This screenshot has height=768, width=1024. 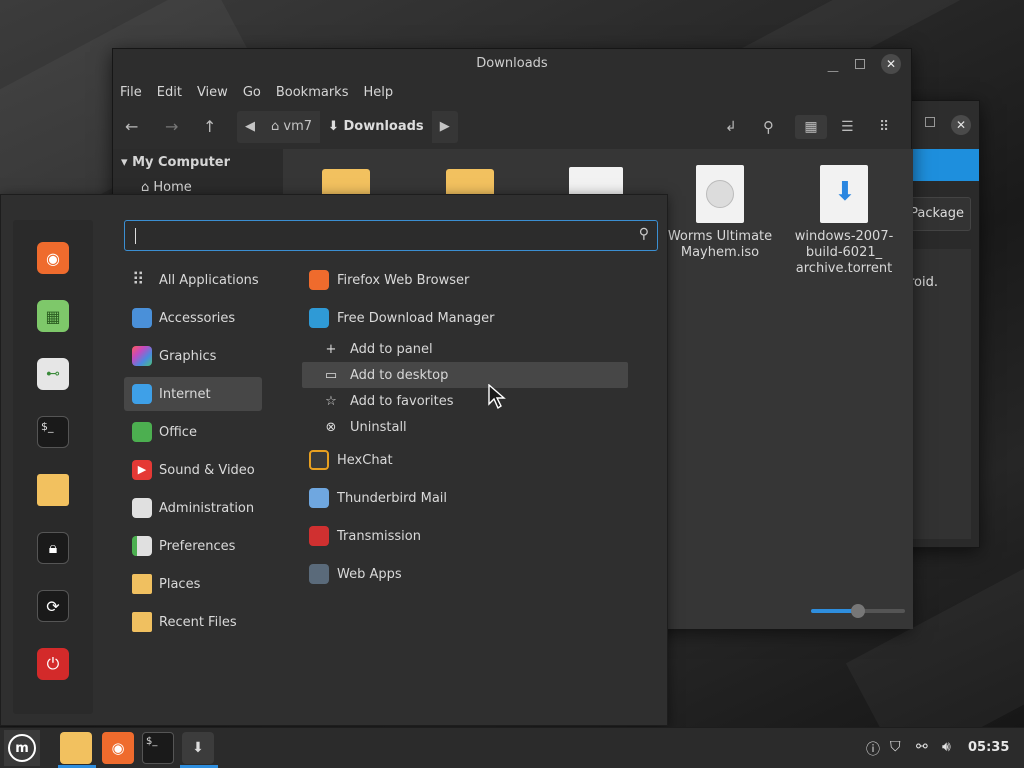 I want to click on minimize-icon: —, so click(x=833, y=71).